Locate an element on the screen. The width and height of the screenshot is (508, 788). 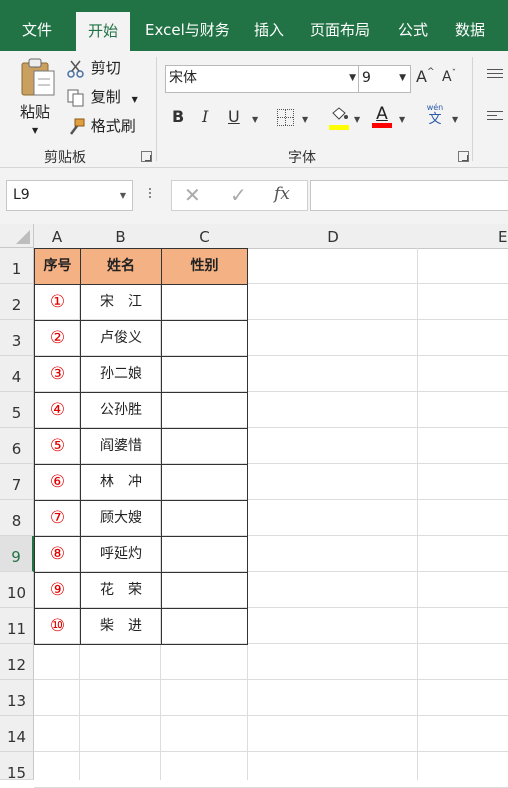
sequence-cell: ③ is located at coordinates (57, 374).